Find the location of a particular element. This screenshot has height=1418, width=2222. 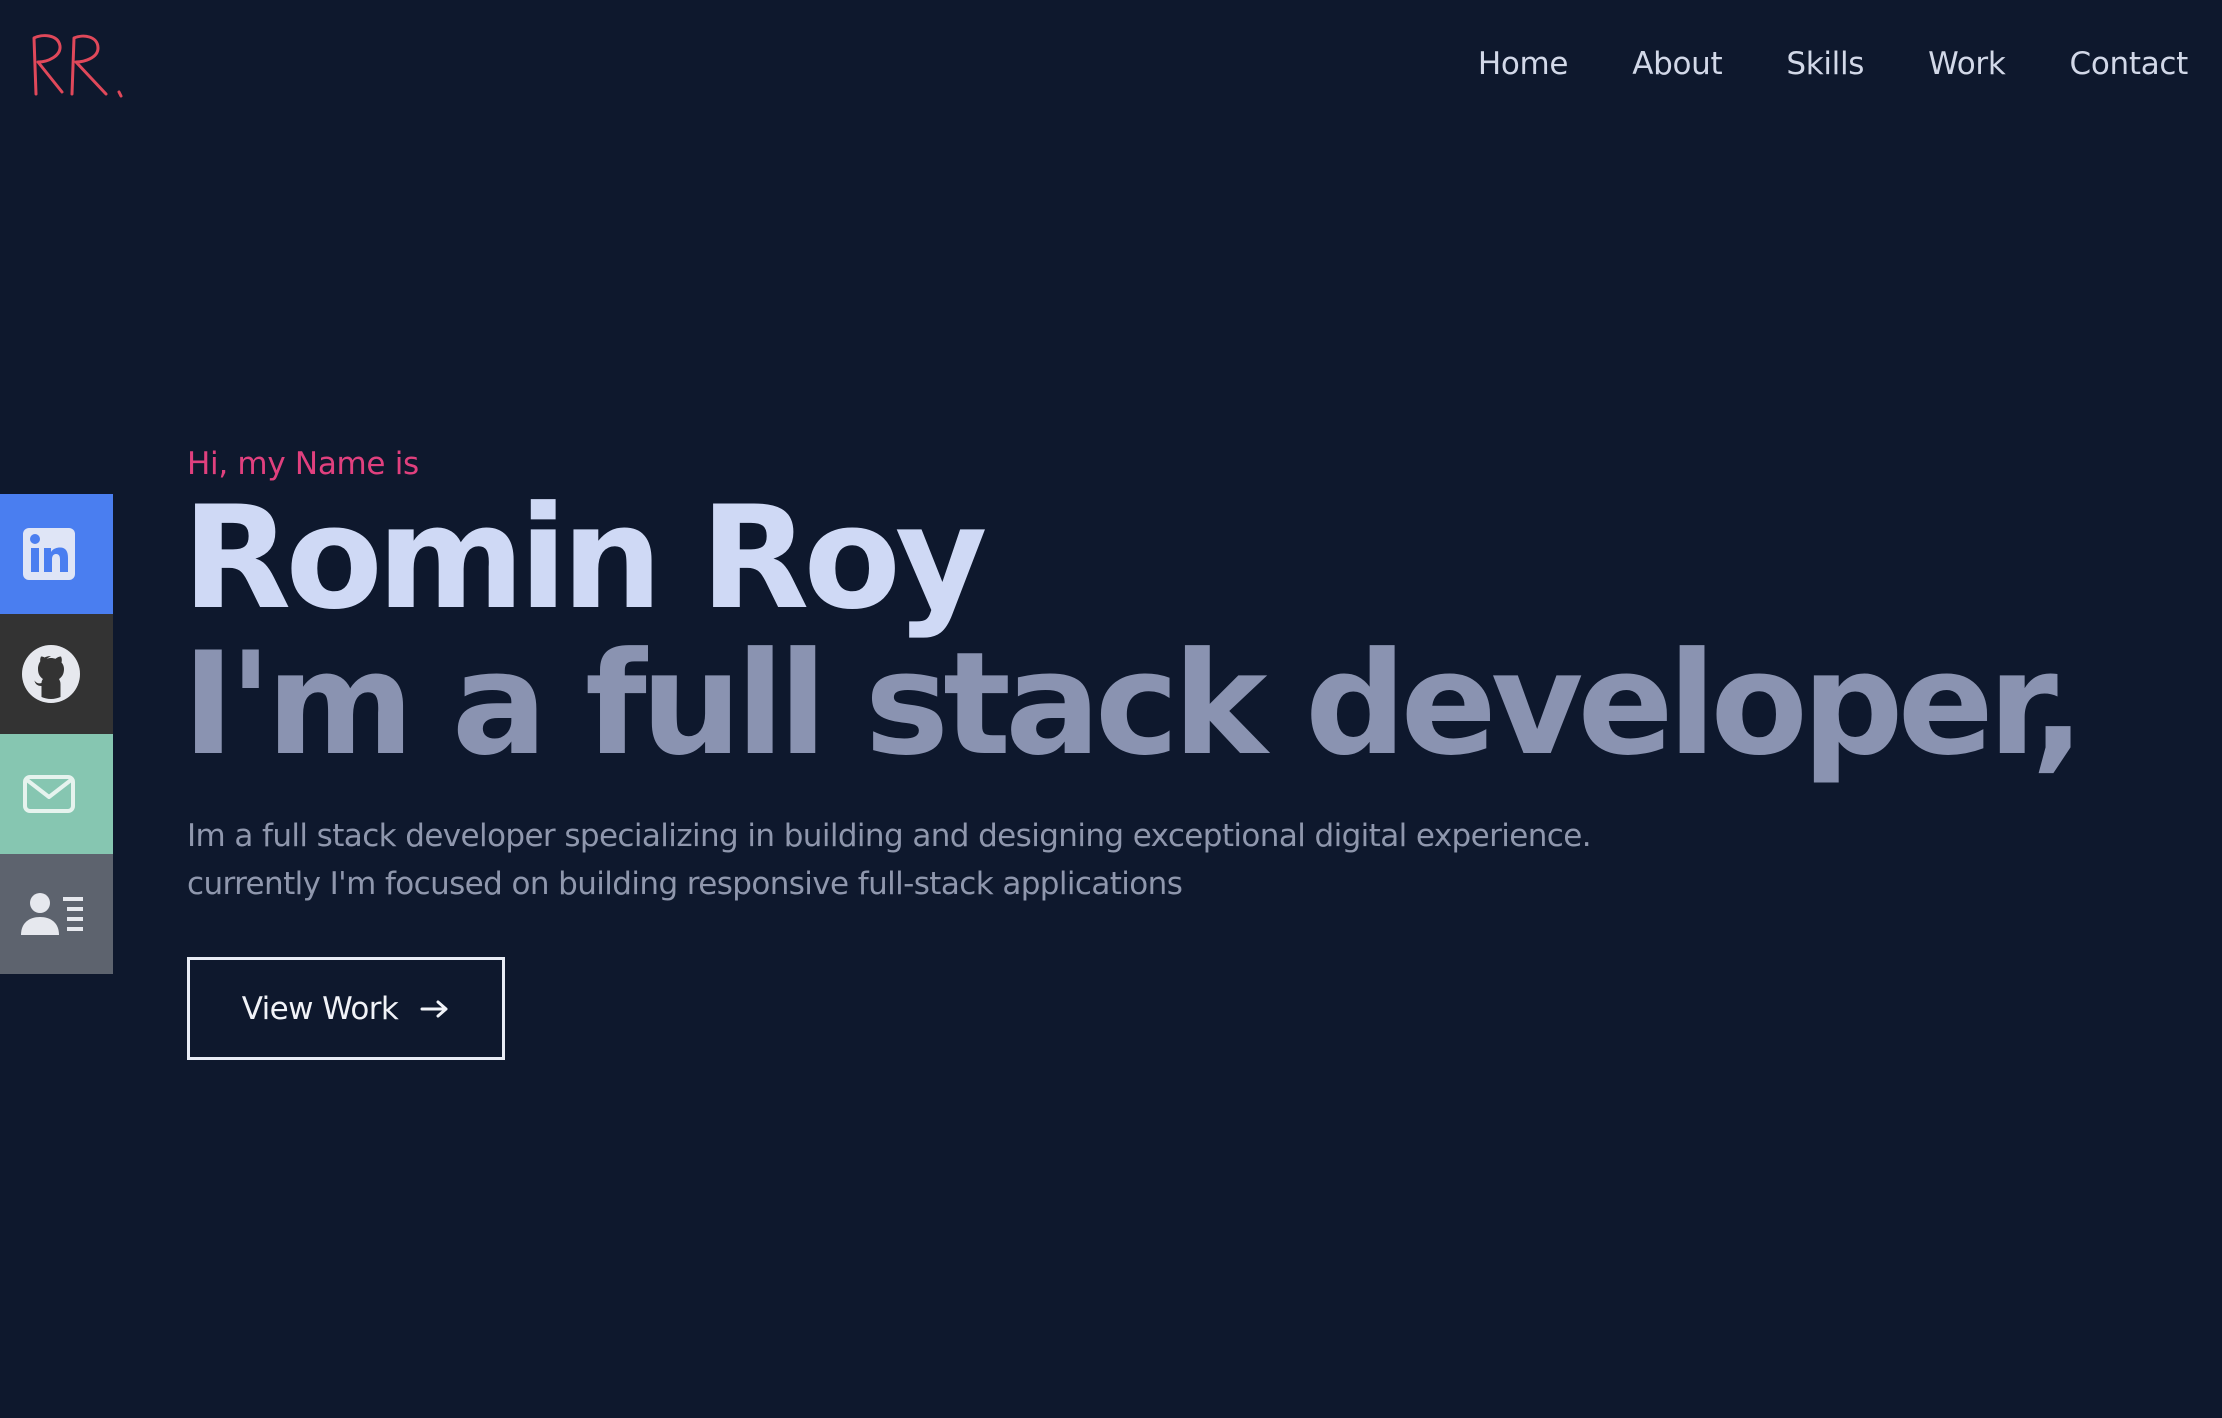

hero-name: Romin Roy is located at coordinates (585, 558).